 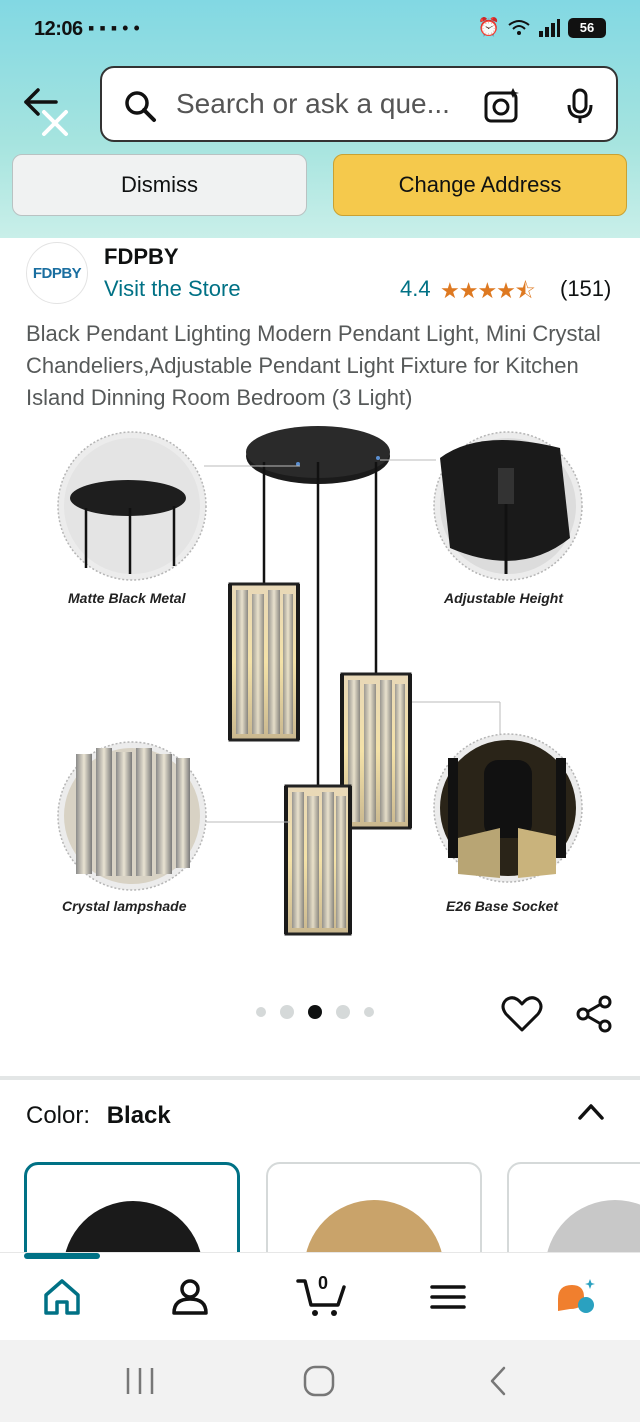 I want to click on caption-e26-base-socket: E26 Base Socket, so click(x=502, y=906).